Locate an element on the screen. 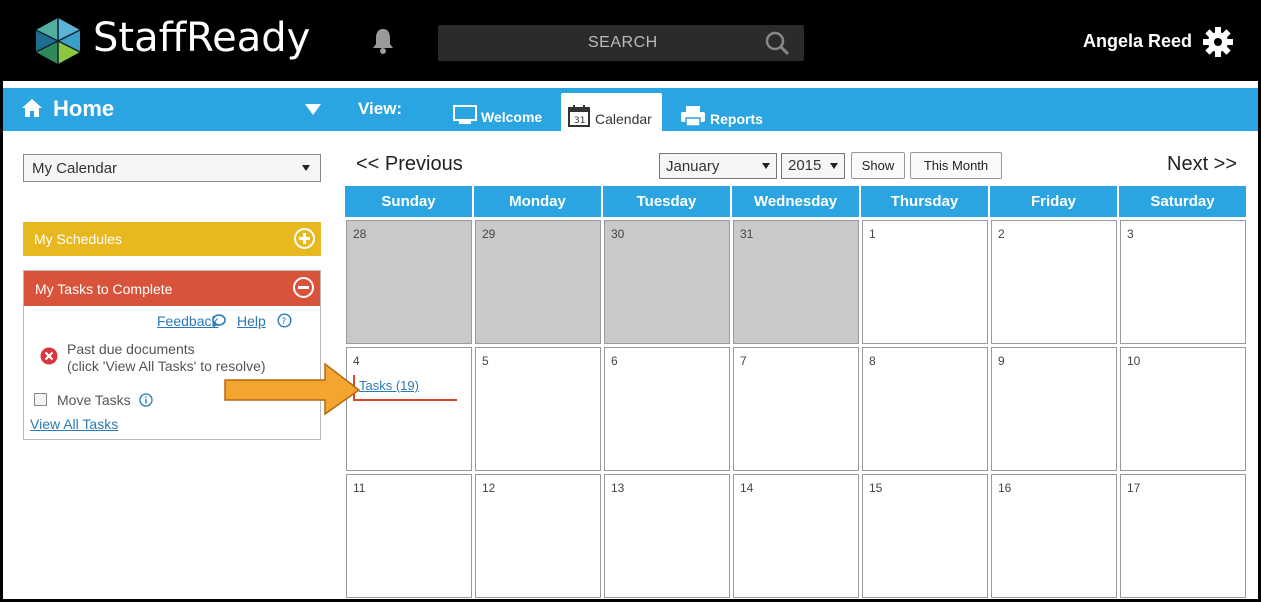 The image size is (1261, 602). help-icon: ? is located at coordinates (284, 320).